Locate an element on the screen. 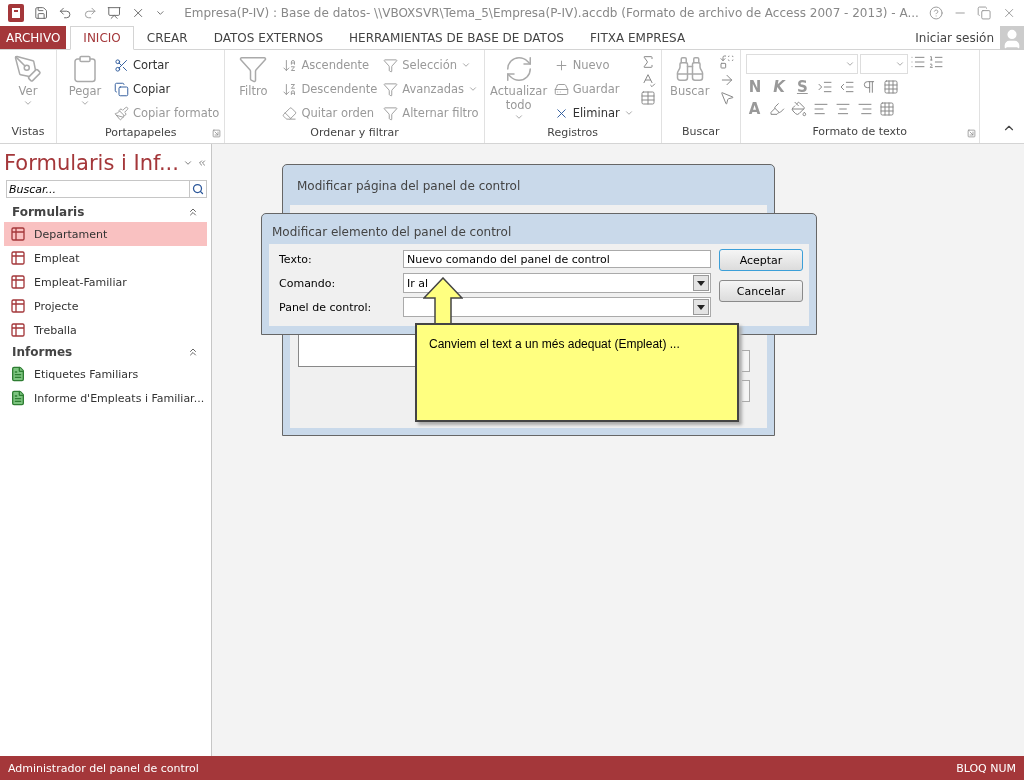 The width and height of the screenshot is (1024, 780). ribbon-tab: INICIO is located at coordinates (102, 38).